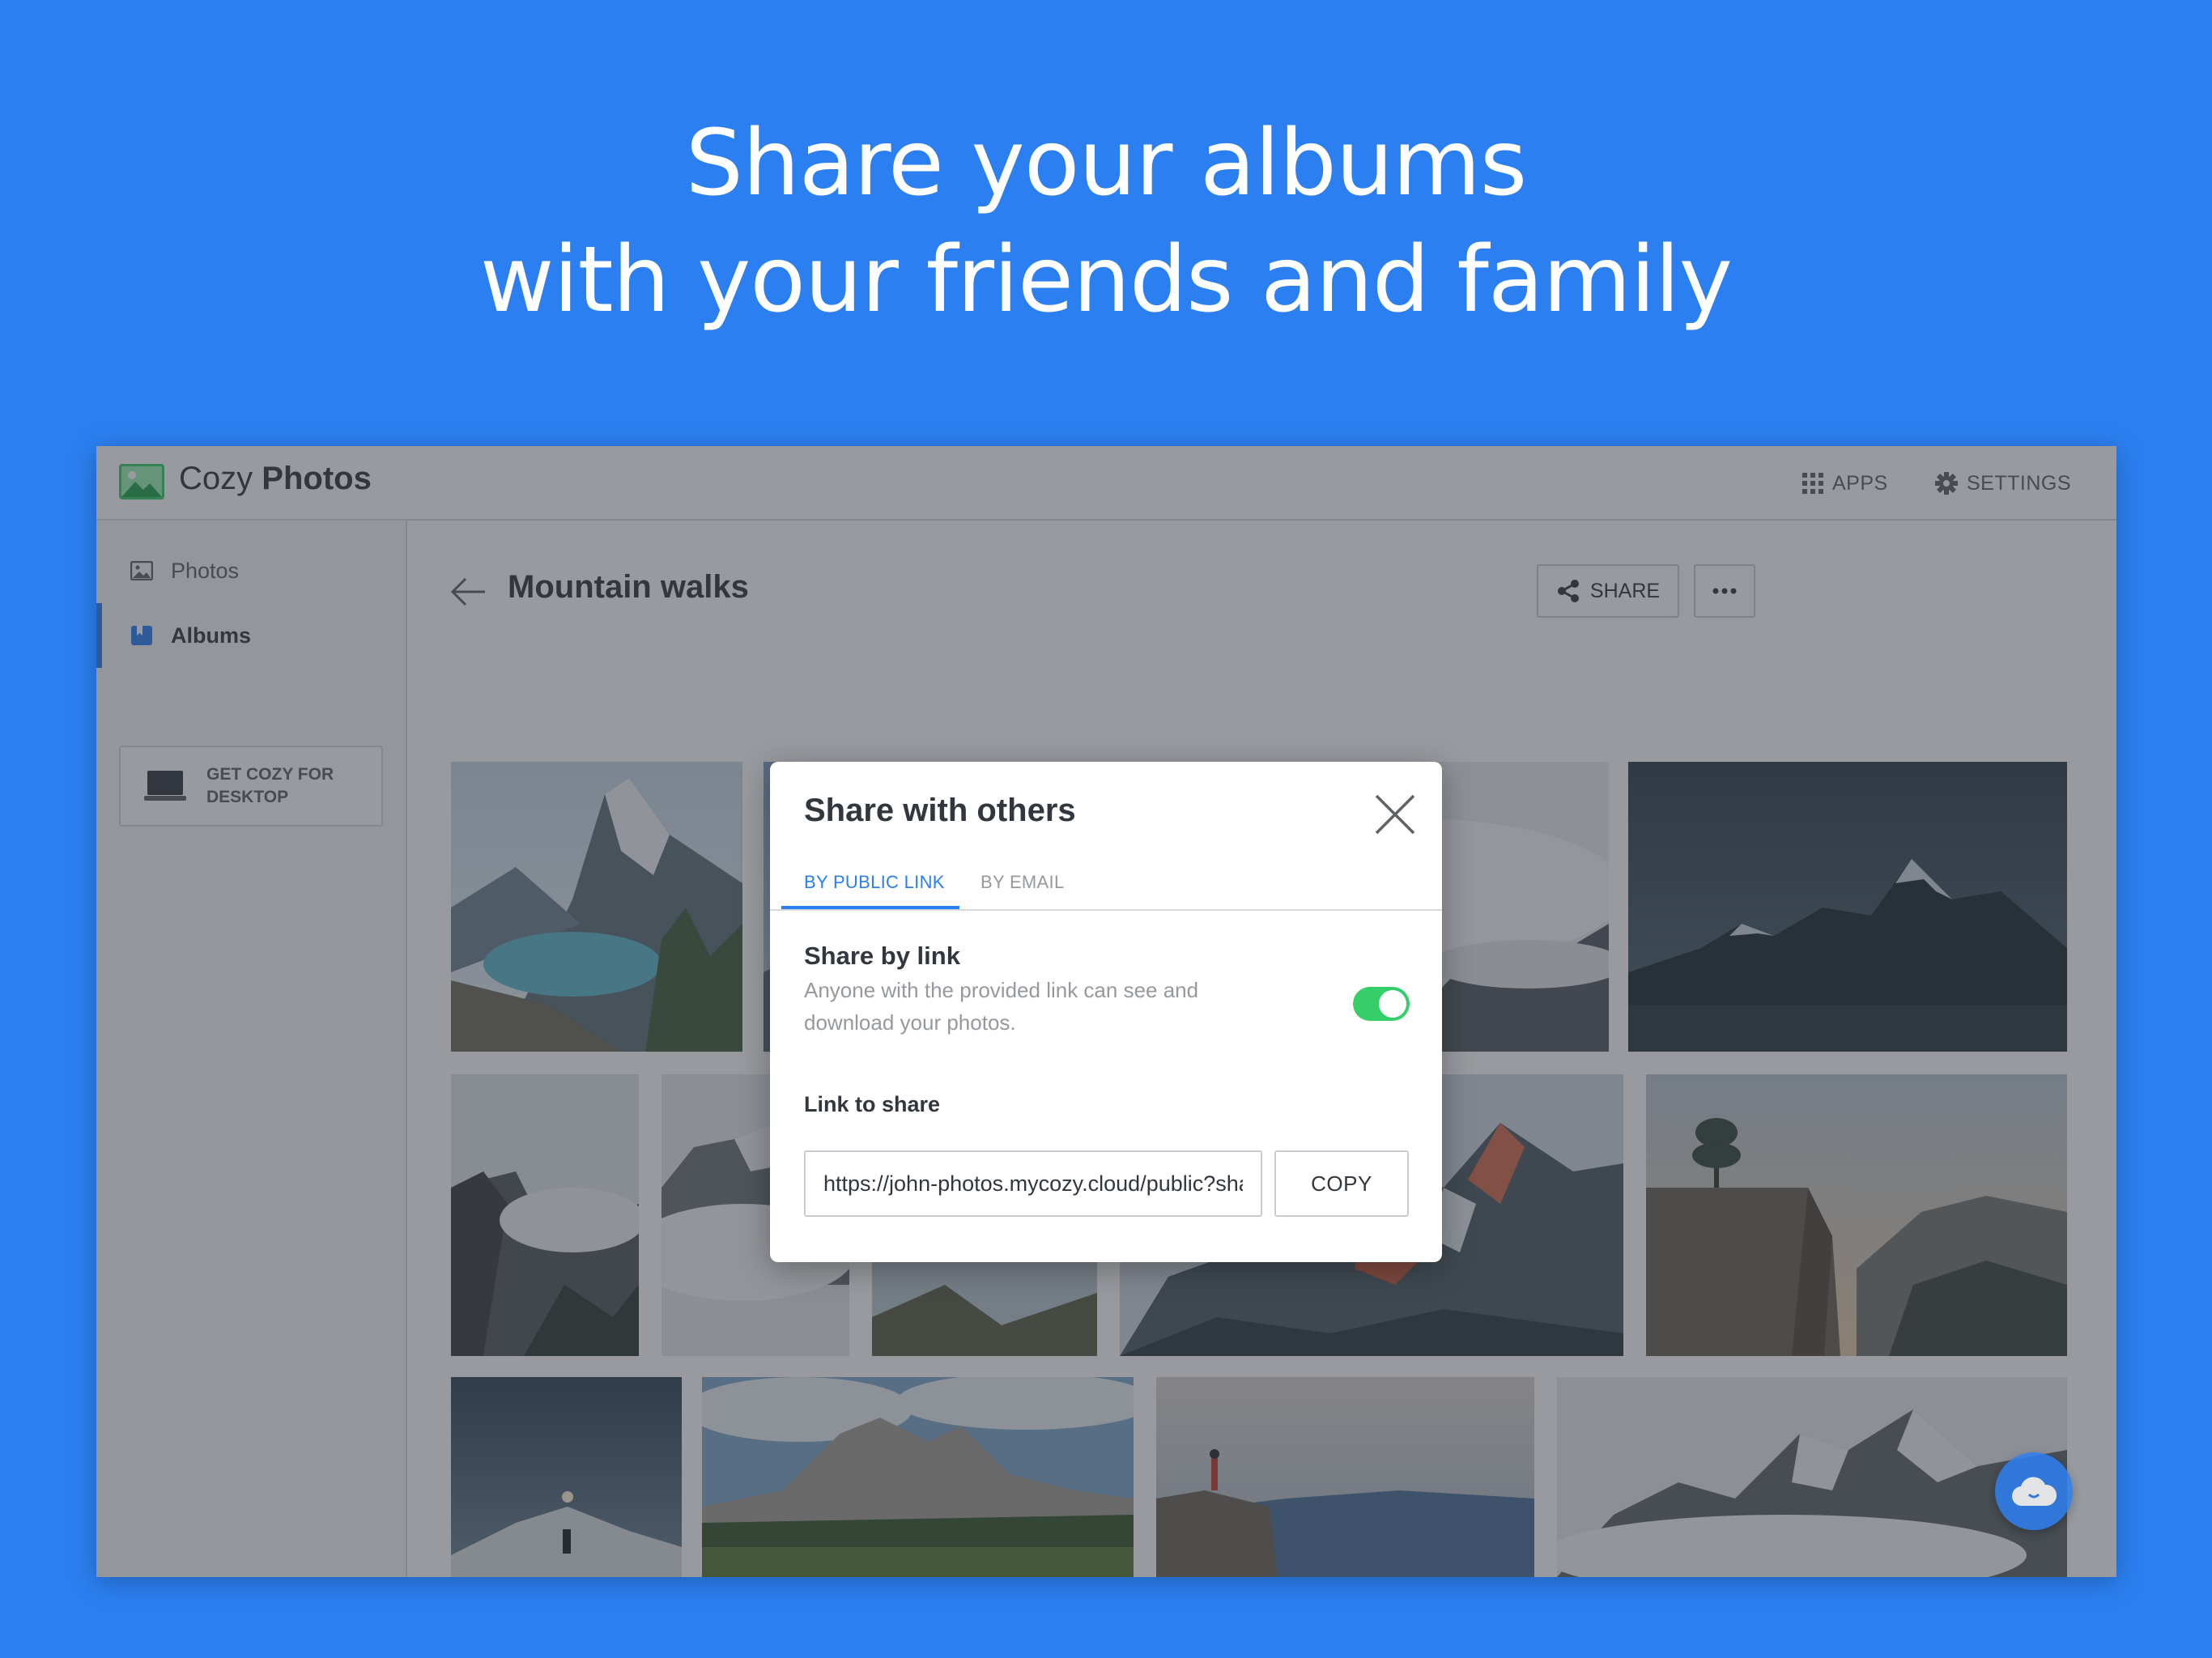 The image size is (2212, 1658). Describe the element at coordinates (1341, 1183) in the screenshot. I see `copy-button: COPY` at that location.